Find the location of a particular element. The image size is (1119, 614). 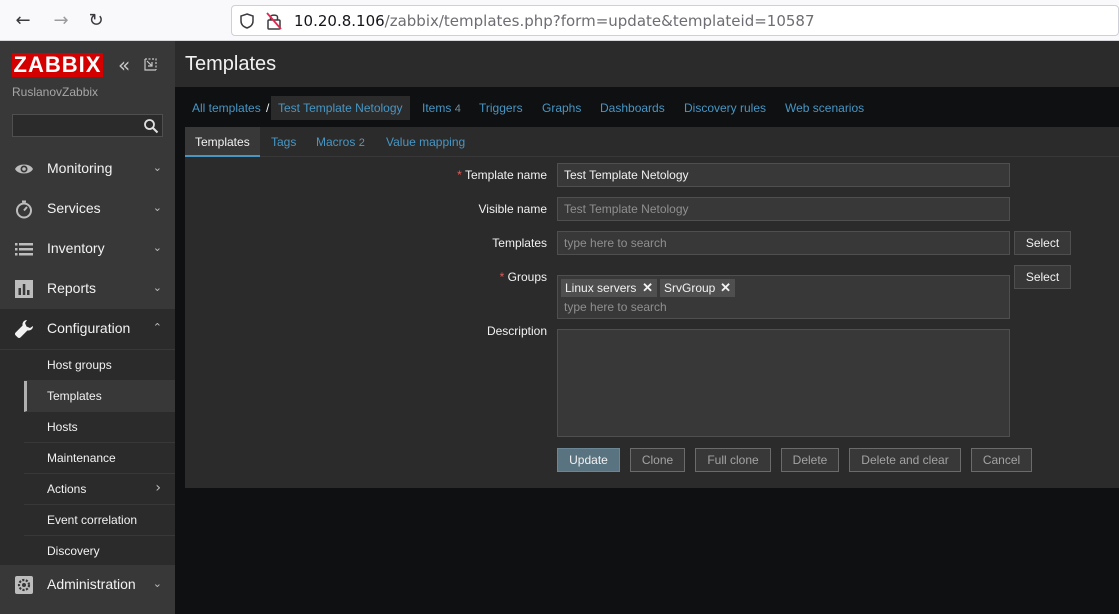

breadcrumb-items: Items 4 is located at coordinates (441, 108).